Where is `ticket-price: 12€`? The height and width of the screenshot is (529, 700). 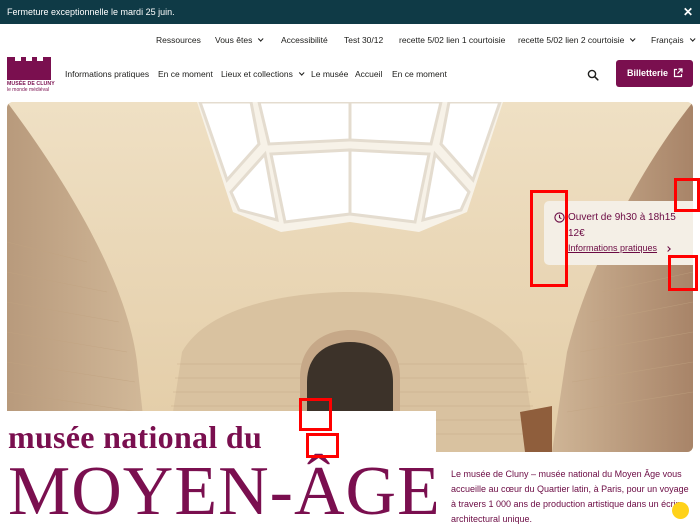
ticket-price: 12€ is located at coordinates (576, 233).